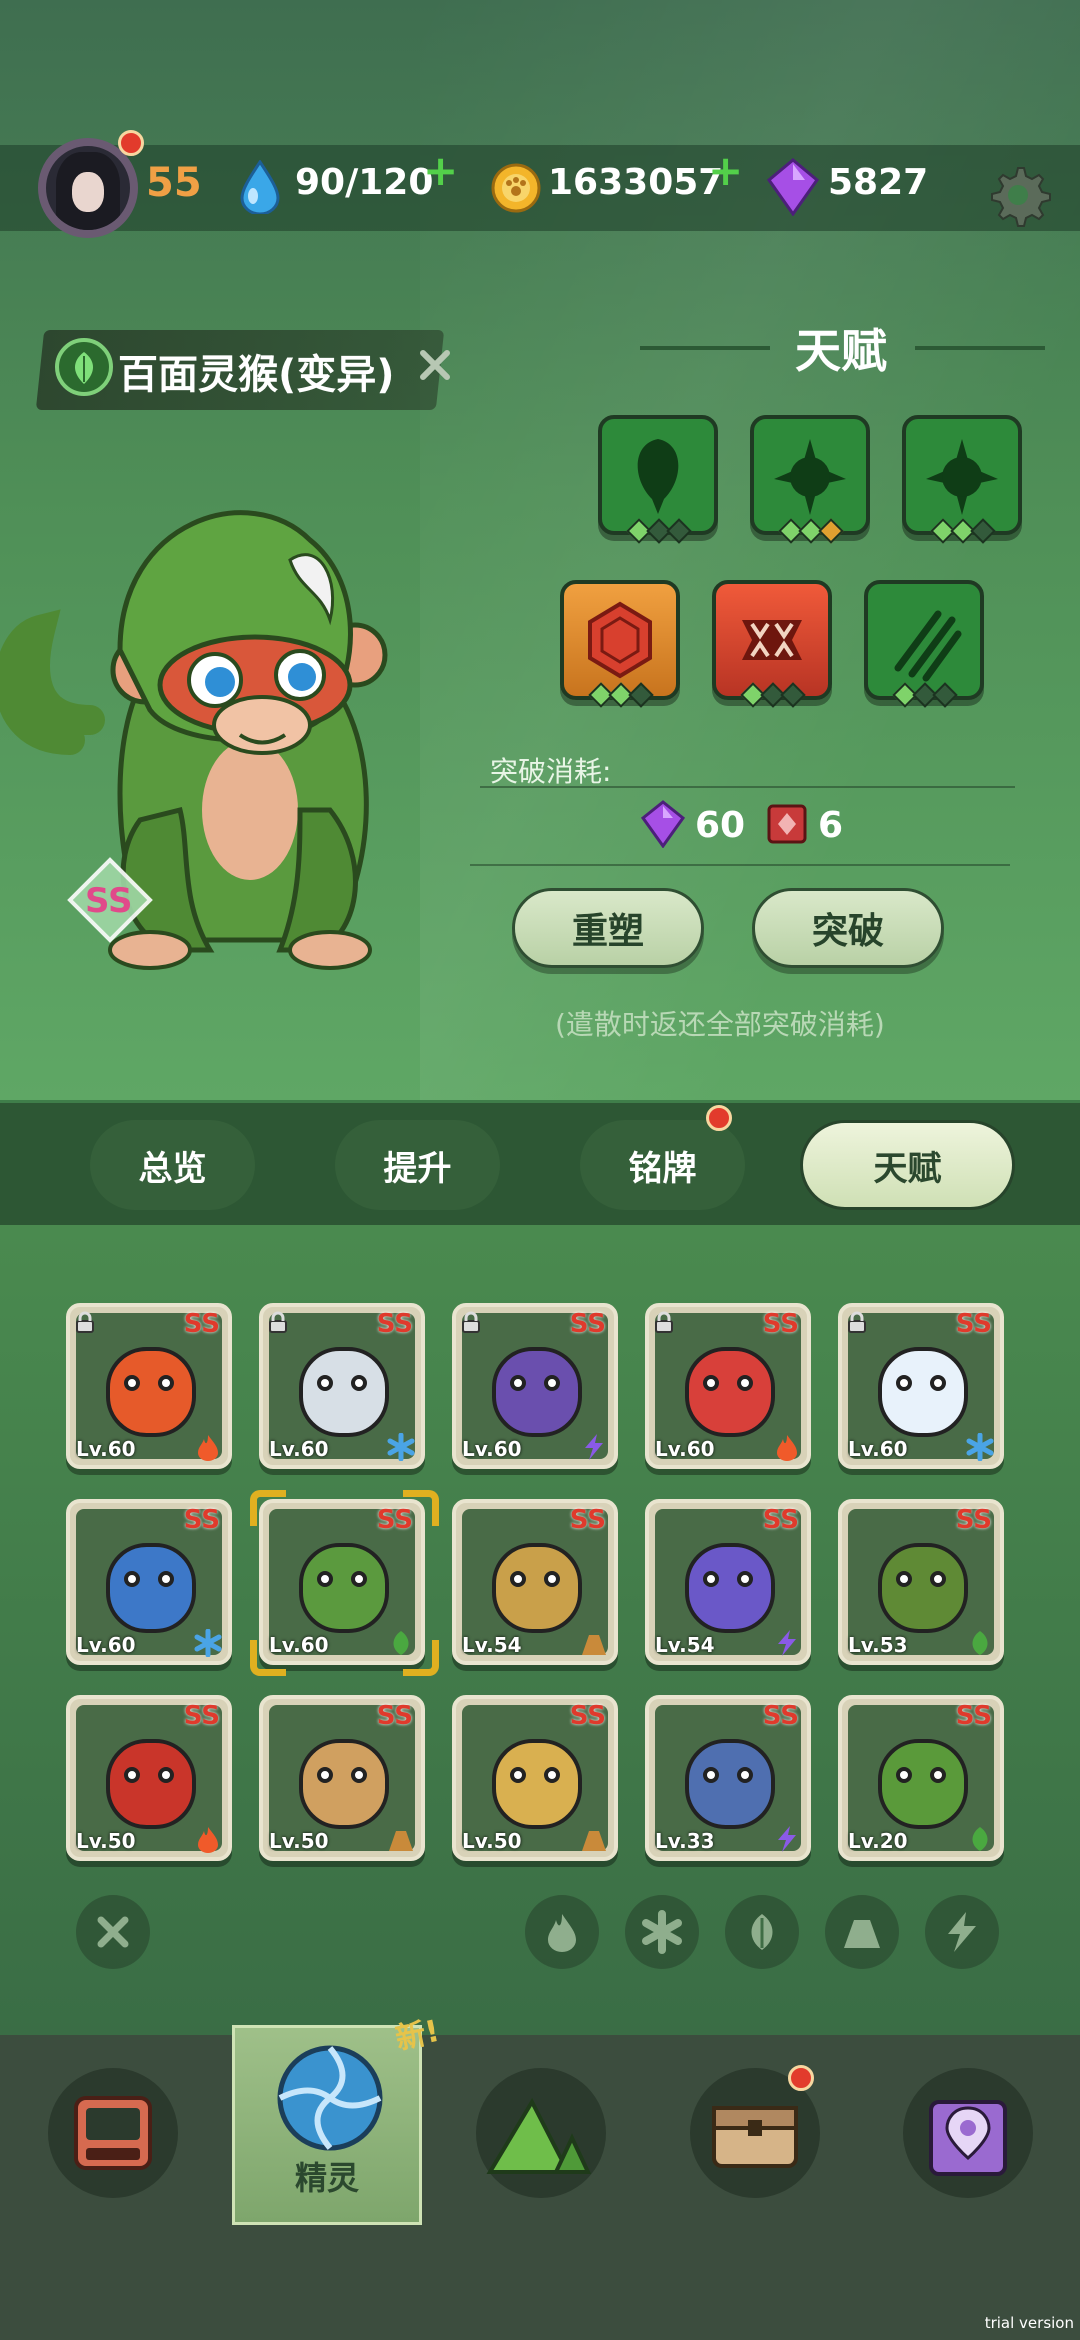  I want to click on creature-card: SS Lv.20, so click(921, 1778).